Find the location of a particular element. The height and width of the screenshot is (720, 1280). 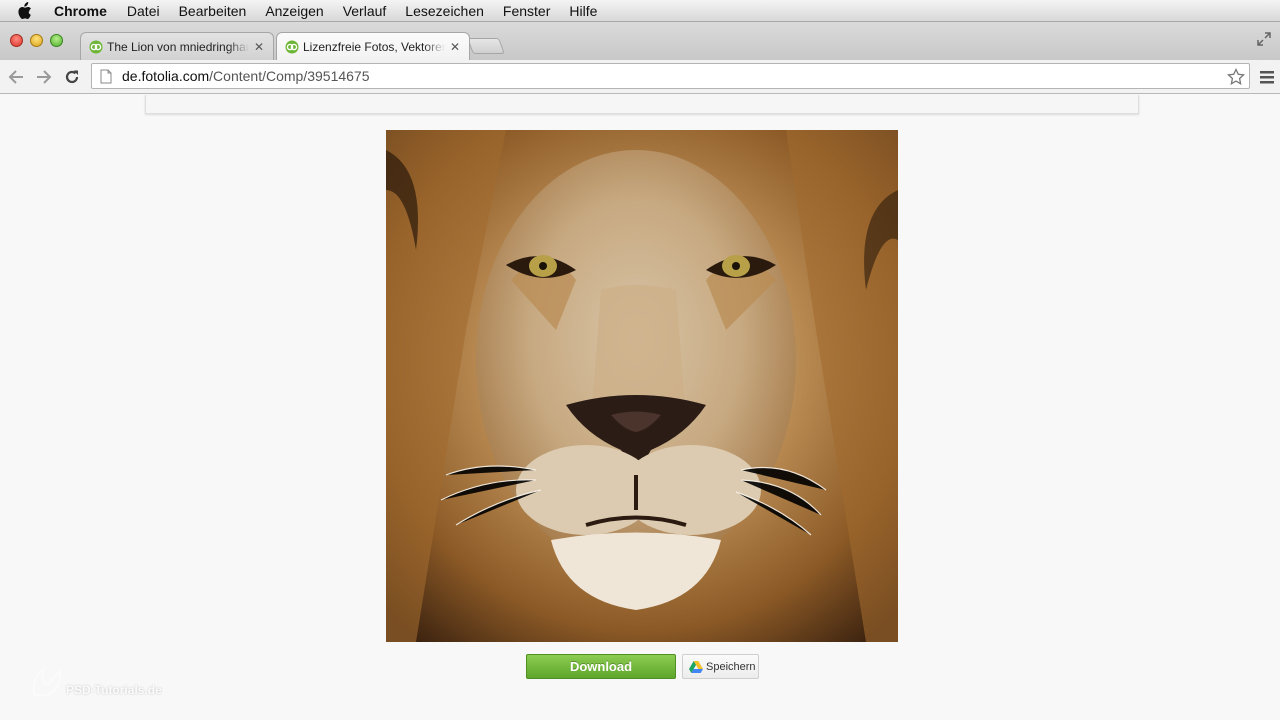

window-close-button is located at coordinates (16, 40).